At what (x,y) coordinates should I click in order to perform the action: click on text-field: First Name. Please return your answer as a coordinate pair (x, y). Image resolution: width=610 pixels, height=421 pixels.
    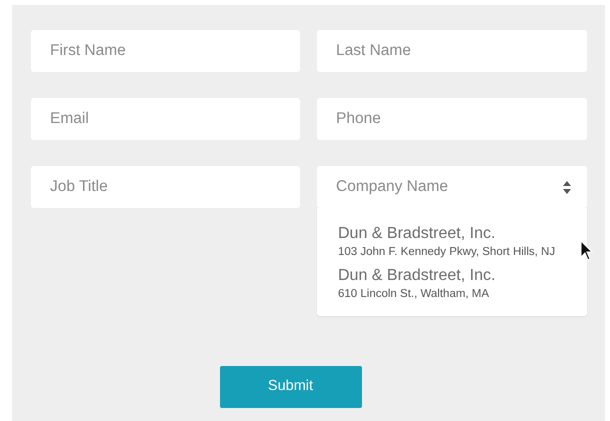
    Looking at the image, I should click on (165, 51).